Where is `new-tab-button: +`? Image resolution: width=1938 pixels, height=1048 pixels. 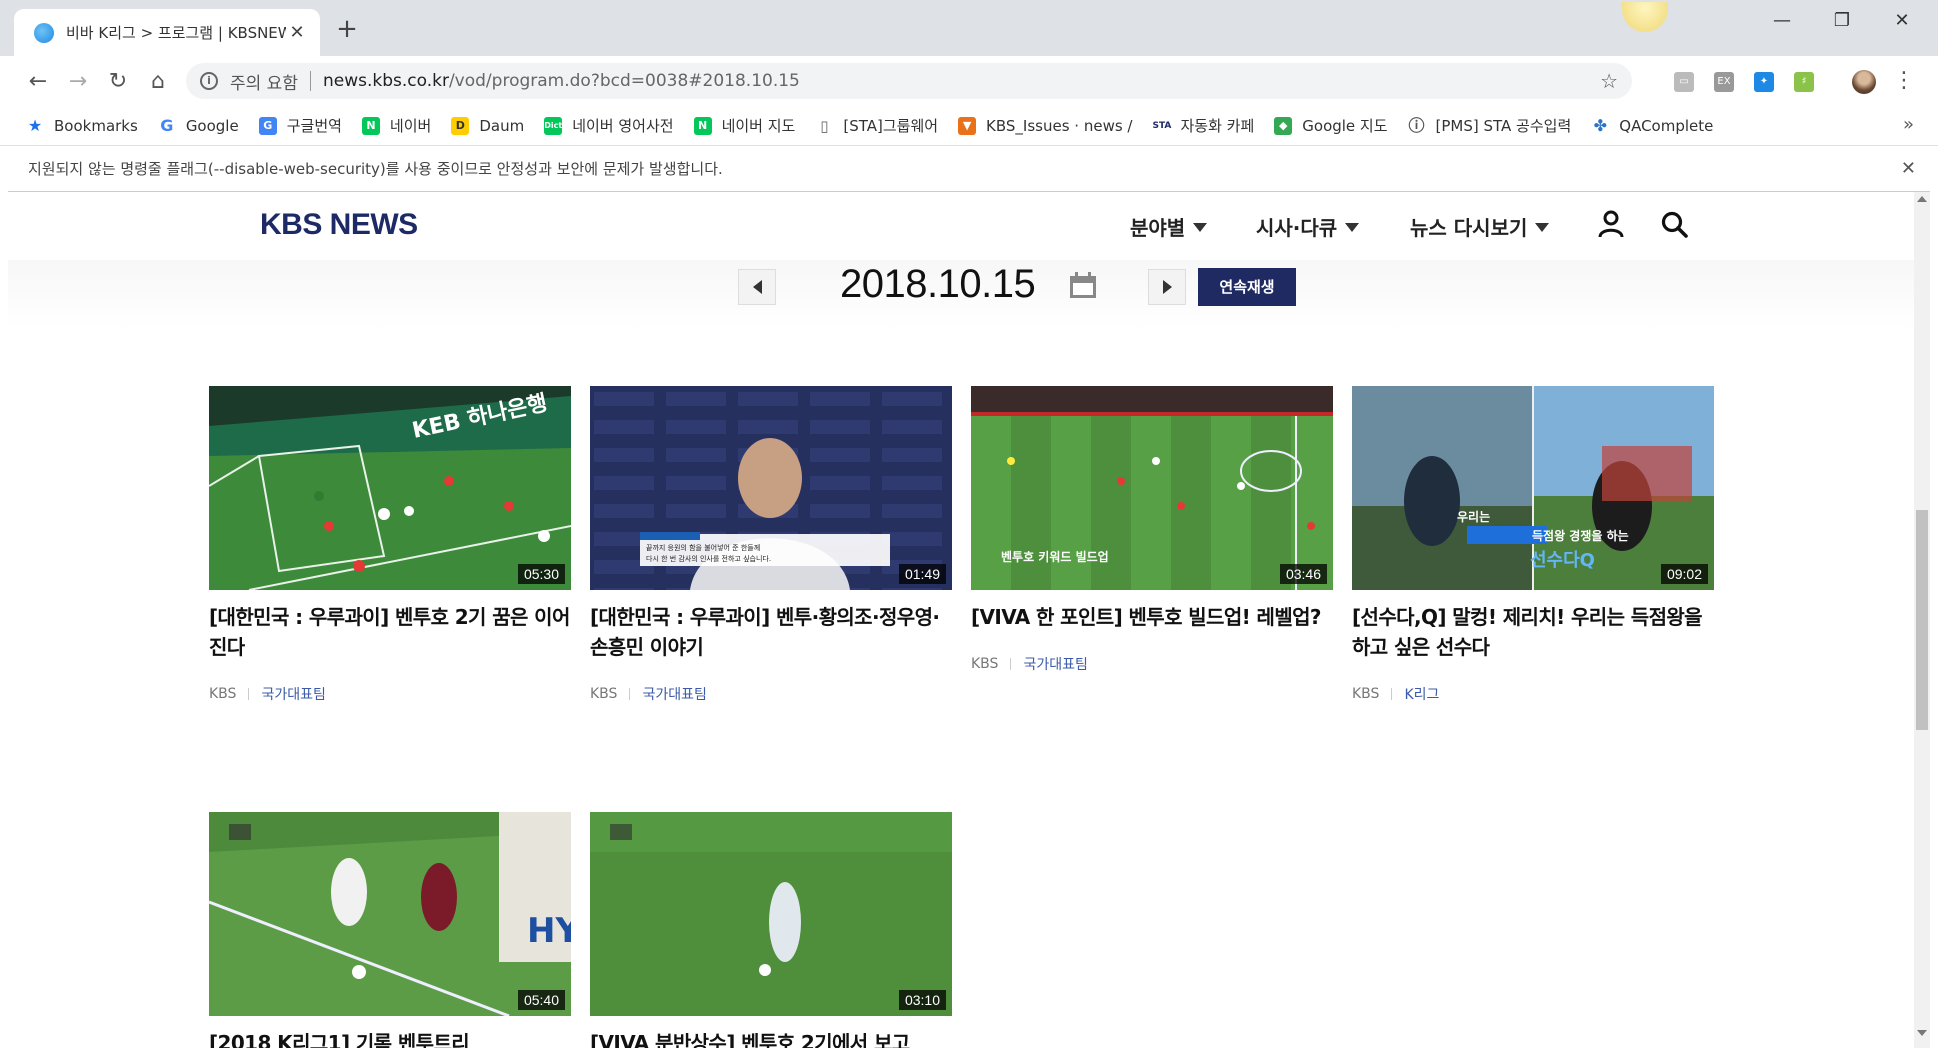 new-tab-button: + is located at coordinates (347, 29).